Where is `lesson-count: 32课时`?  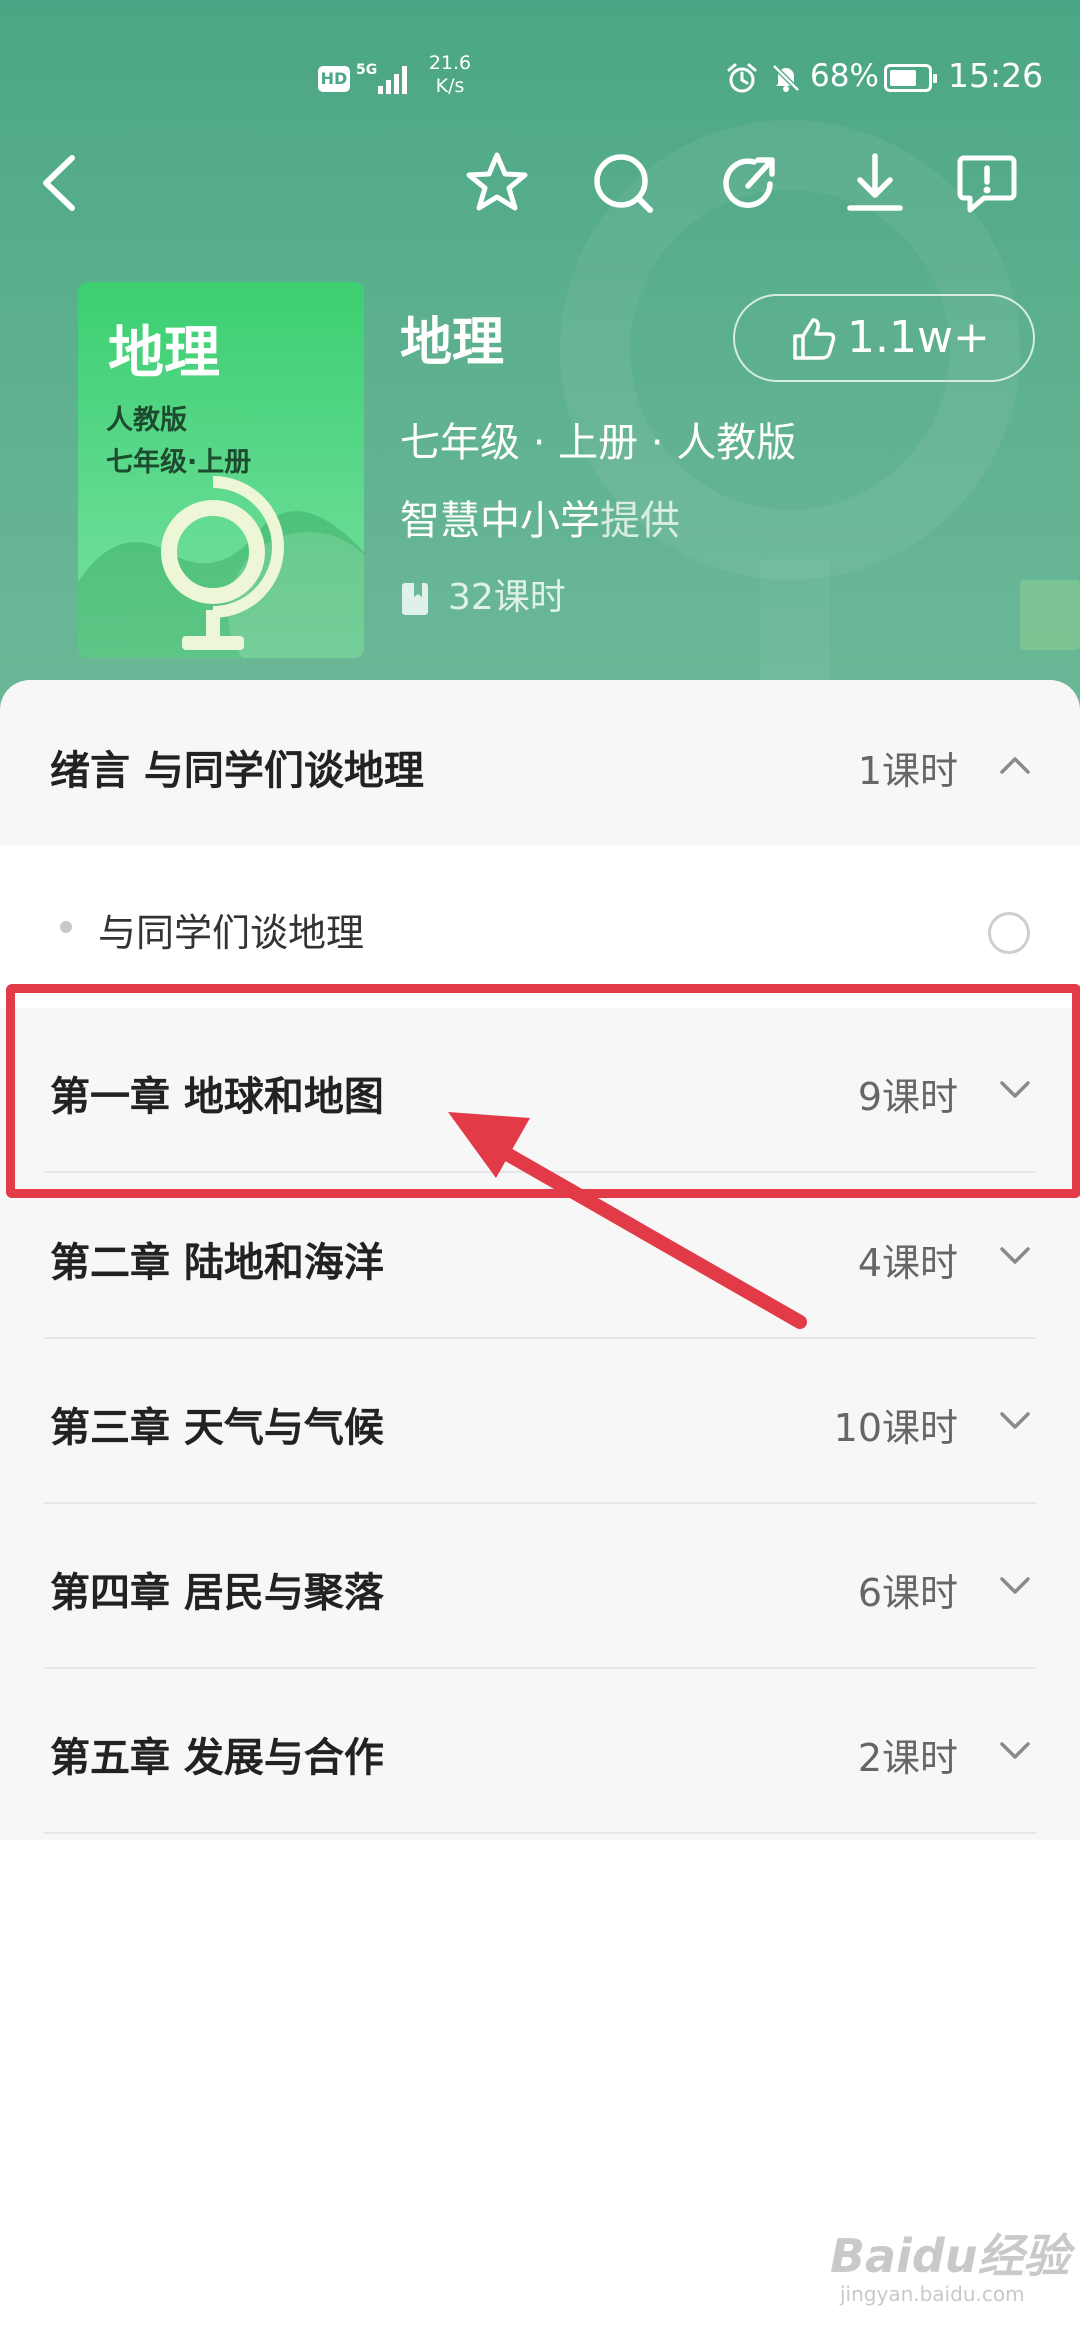
lesson-count: 32课时 is located at coordinates (483, 594).